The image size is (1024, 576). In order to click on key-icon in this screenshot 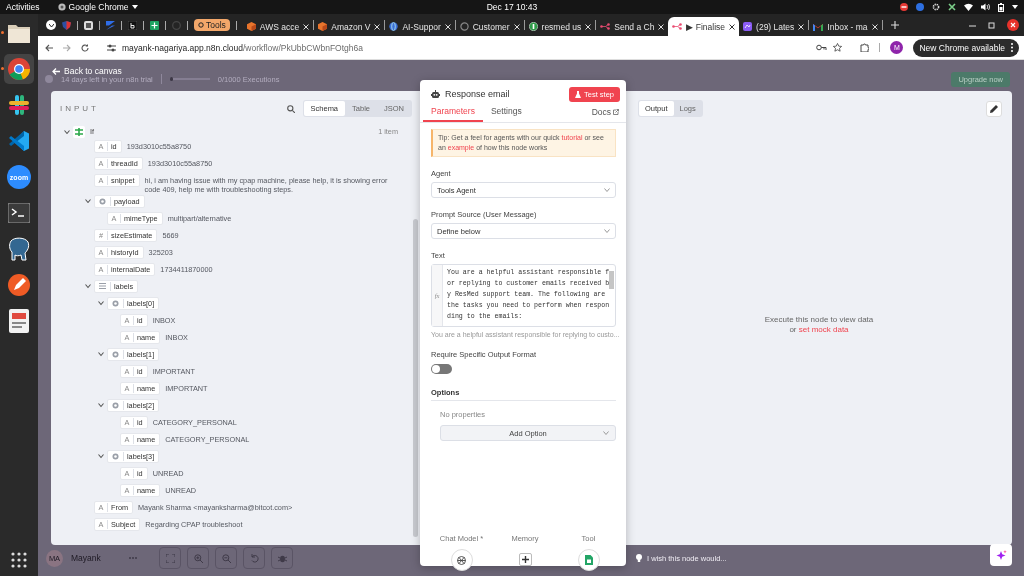, I will do `click(822, 47)`.